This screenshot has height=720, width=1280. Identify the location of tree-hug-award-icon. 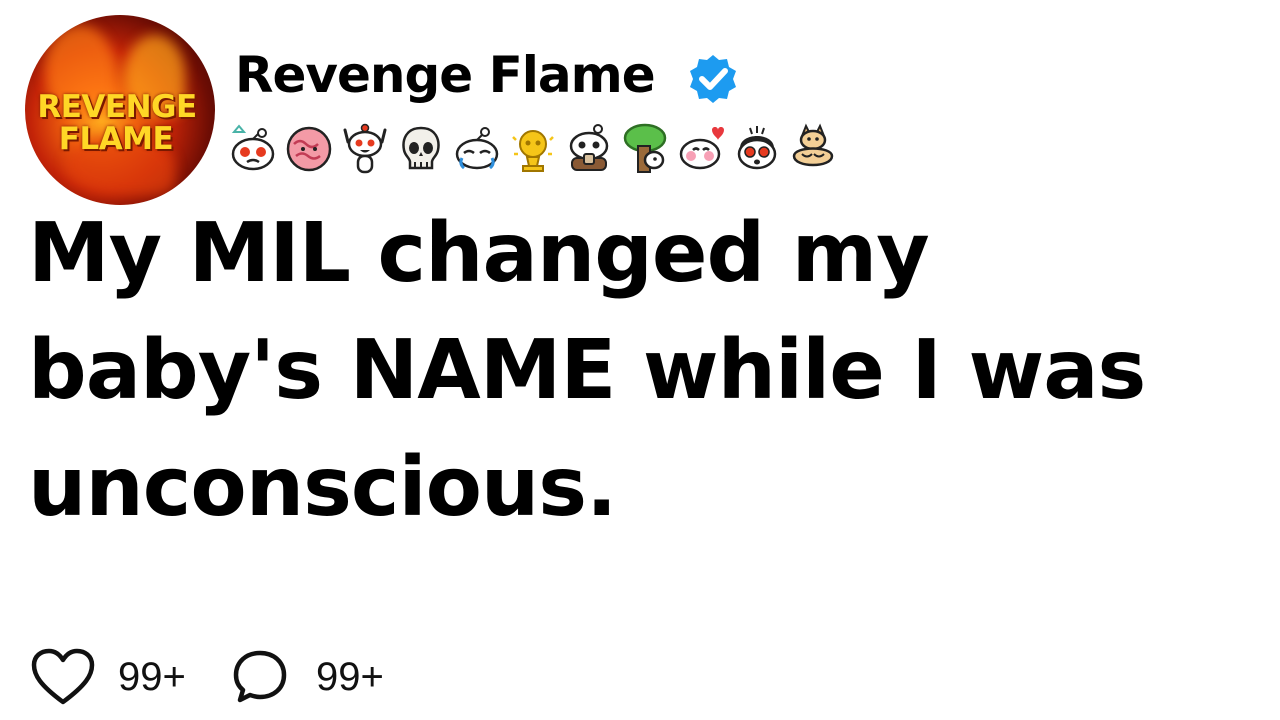
(645, 149).